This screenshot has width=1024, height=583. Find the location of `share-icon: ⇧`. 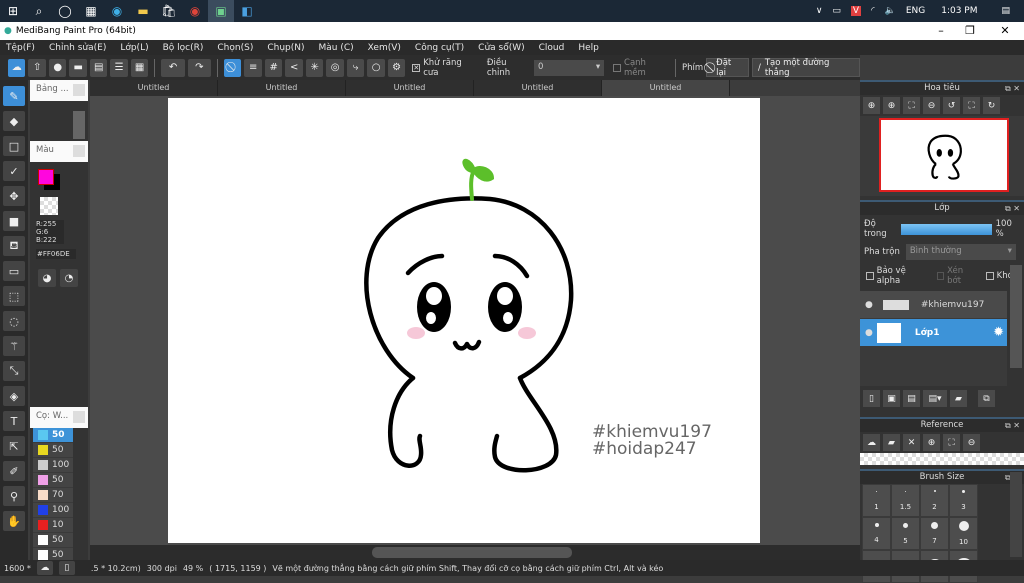

share-icon: ⇧ is located at coordinates (37, 67).